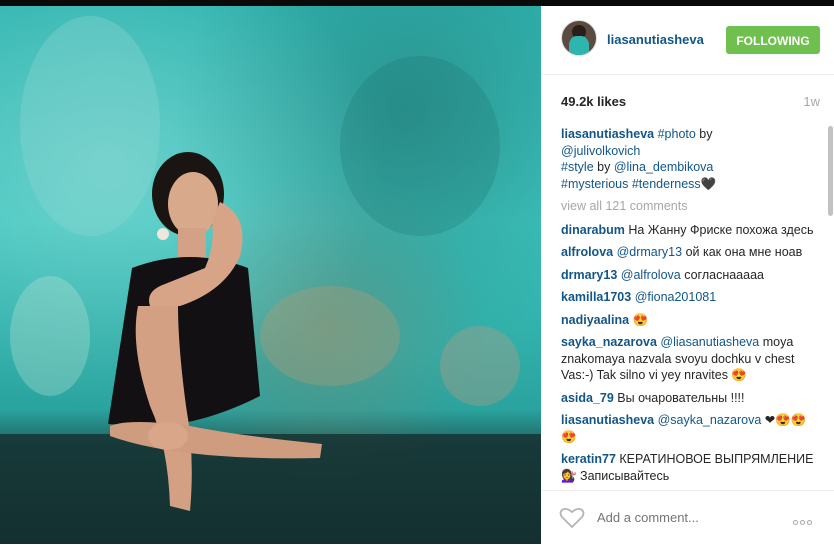 The width and height of the screenshot is (834, 545). What do you see at coordinates (593, 230) in the screenshot?
I see `comment-username: dinarabum` at bounding box center [593, 230].